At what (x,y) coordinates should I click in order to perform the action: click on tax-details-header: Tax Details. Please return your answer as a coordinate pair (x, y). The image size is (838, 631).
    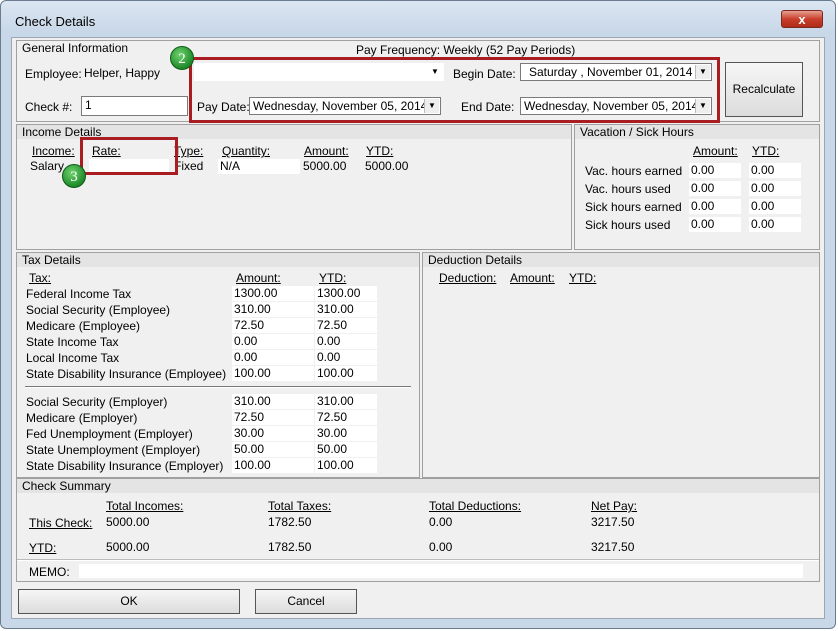
    Looking at the image, I should click on (51, 260).